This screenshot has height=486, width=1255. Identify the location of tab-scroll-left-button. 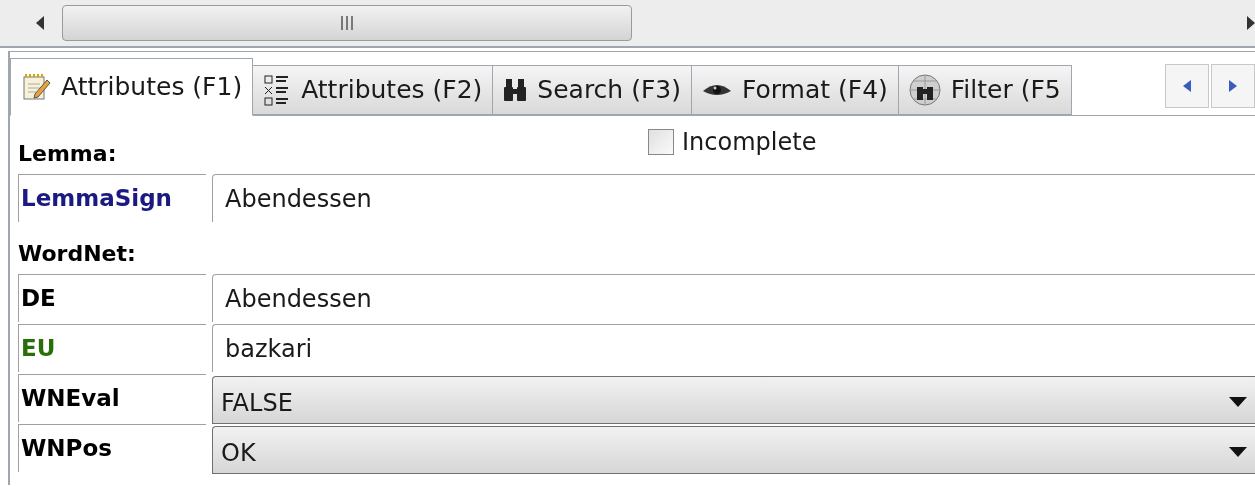
(1187, 86).